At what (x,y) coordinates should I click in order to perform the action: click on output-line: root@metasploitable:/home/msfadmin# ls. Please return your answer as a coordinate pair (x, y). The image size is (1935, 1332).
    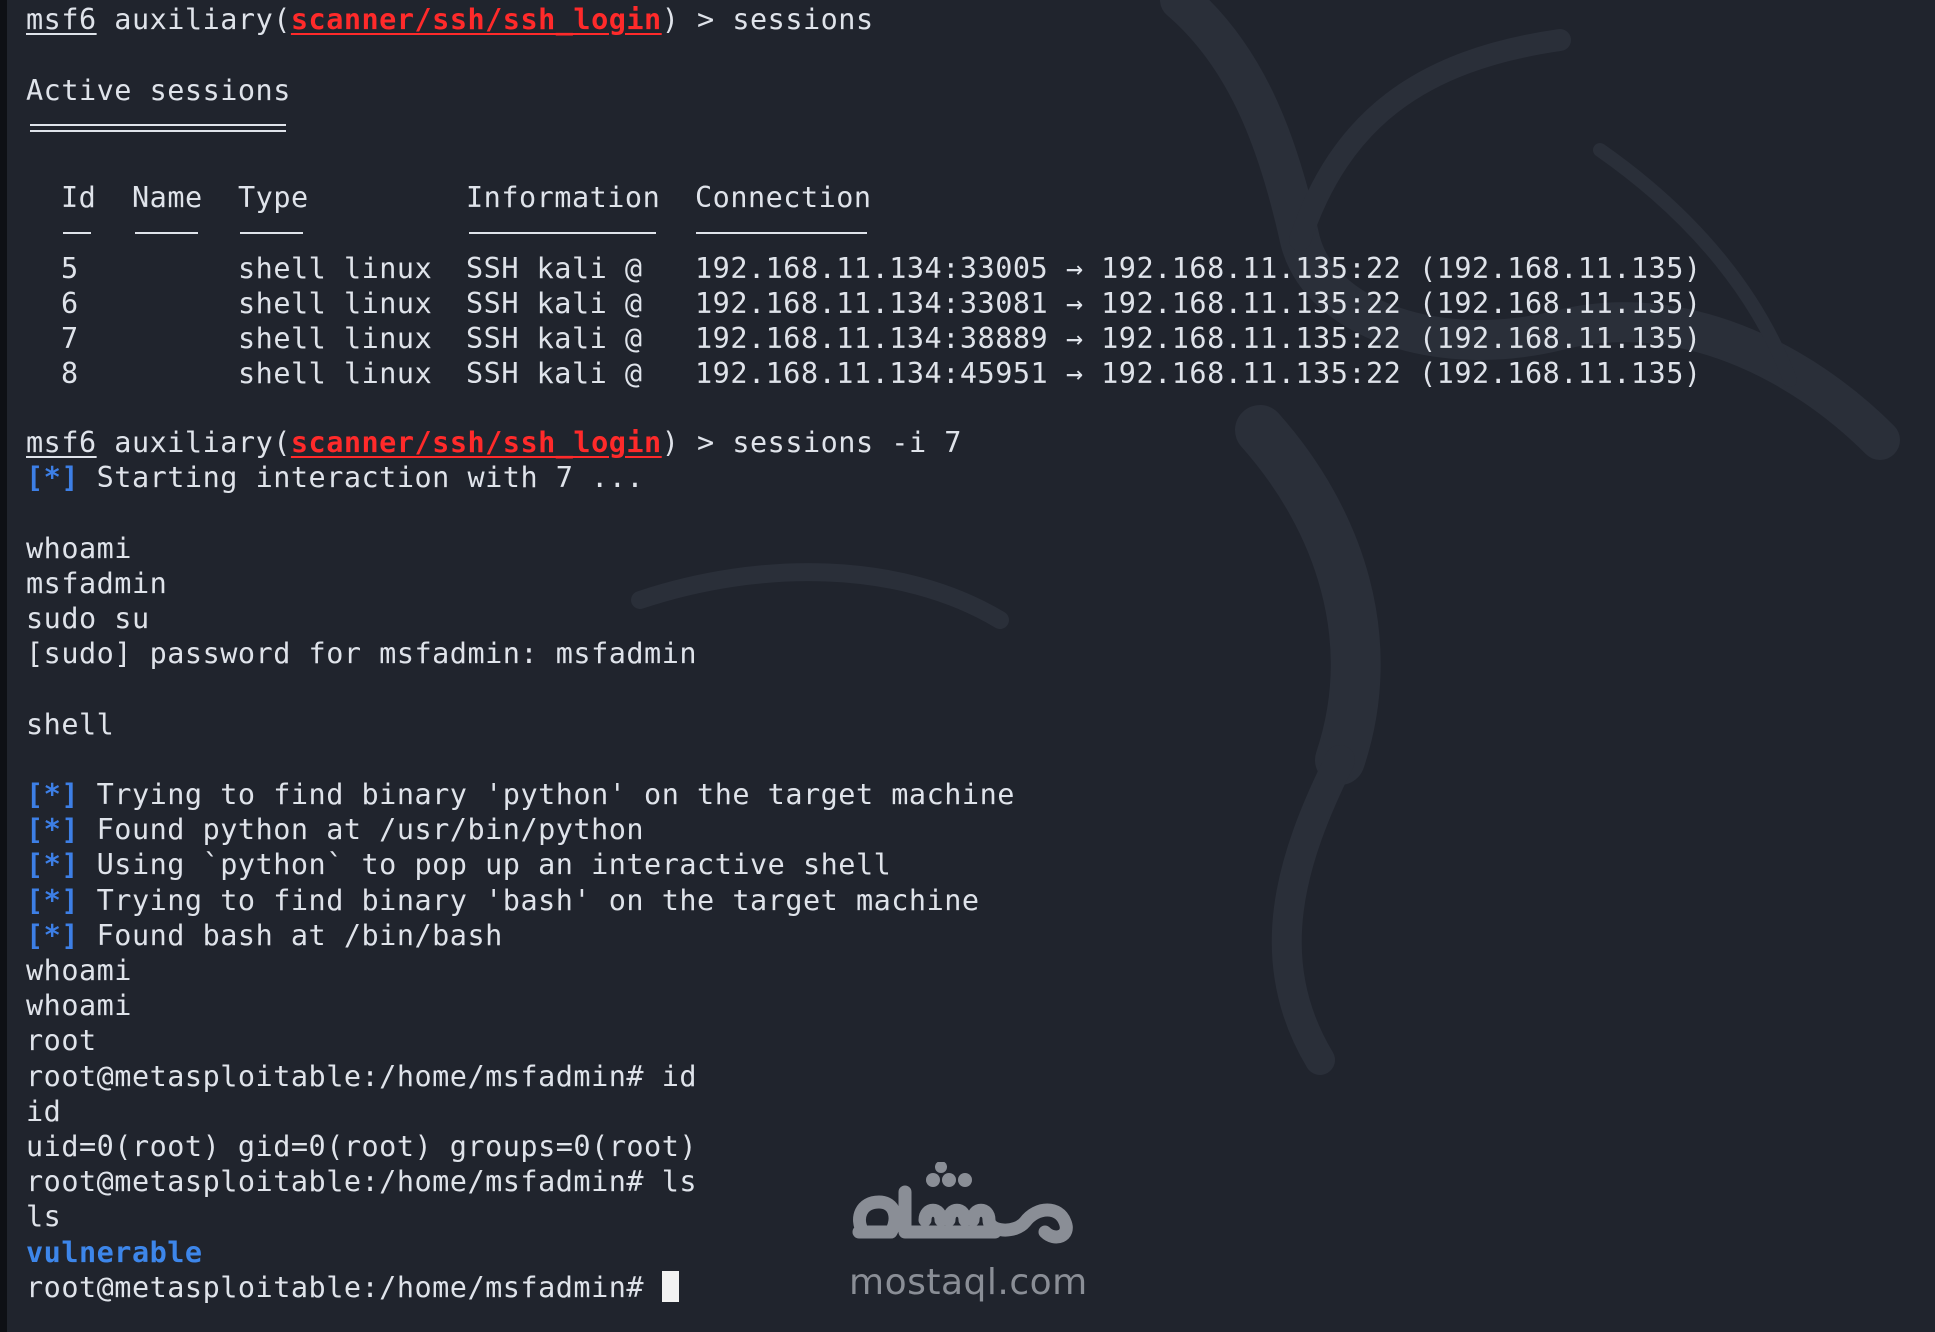
    Looking at the image, I should click on (362, 1181).